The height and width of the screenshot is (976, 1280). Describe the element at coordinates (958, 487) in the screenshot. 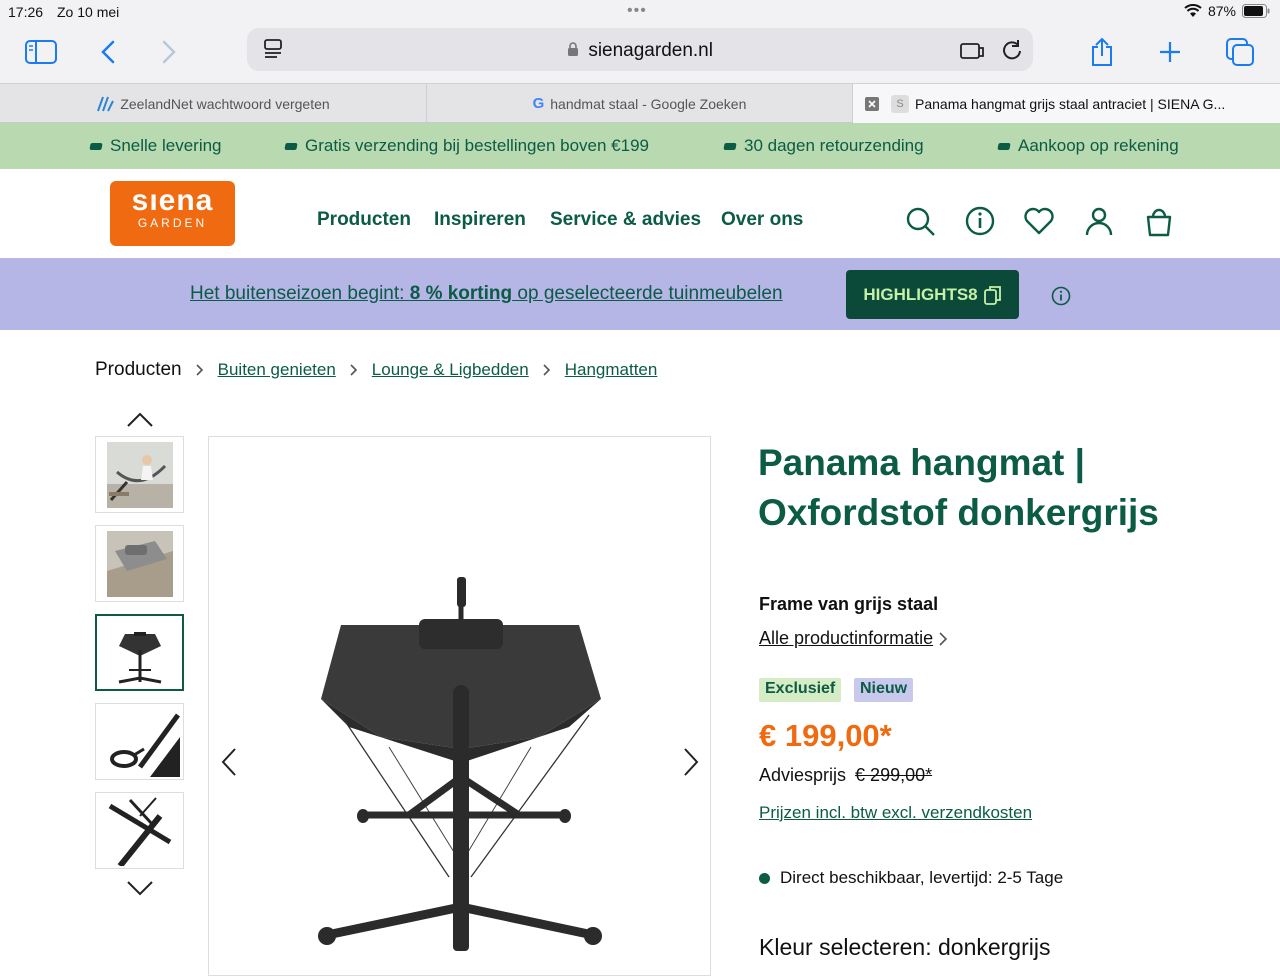

I see `product-title: Panama hangmat | Oxfordstof donkergrijs` at that location.